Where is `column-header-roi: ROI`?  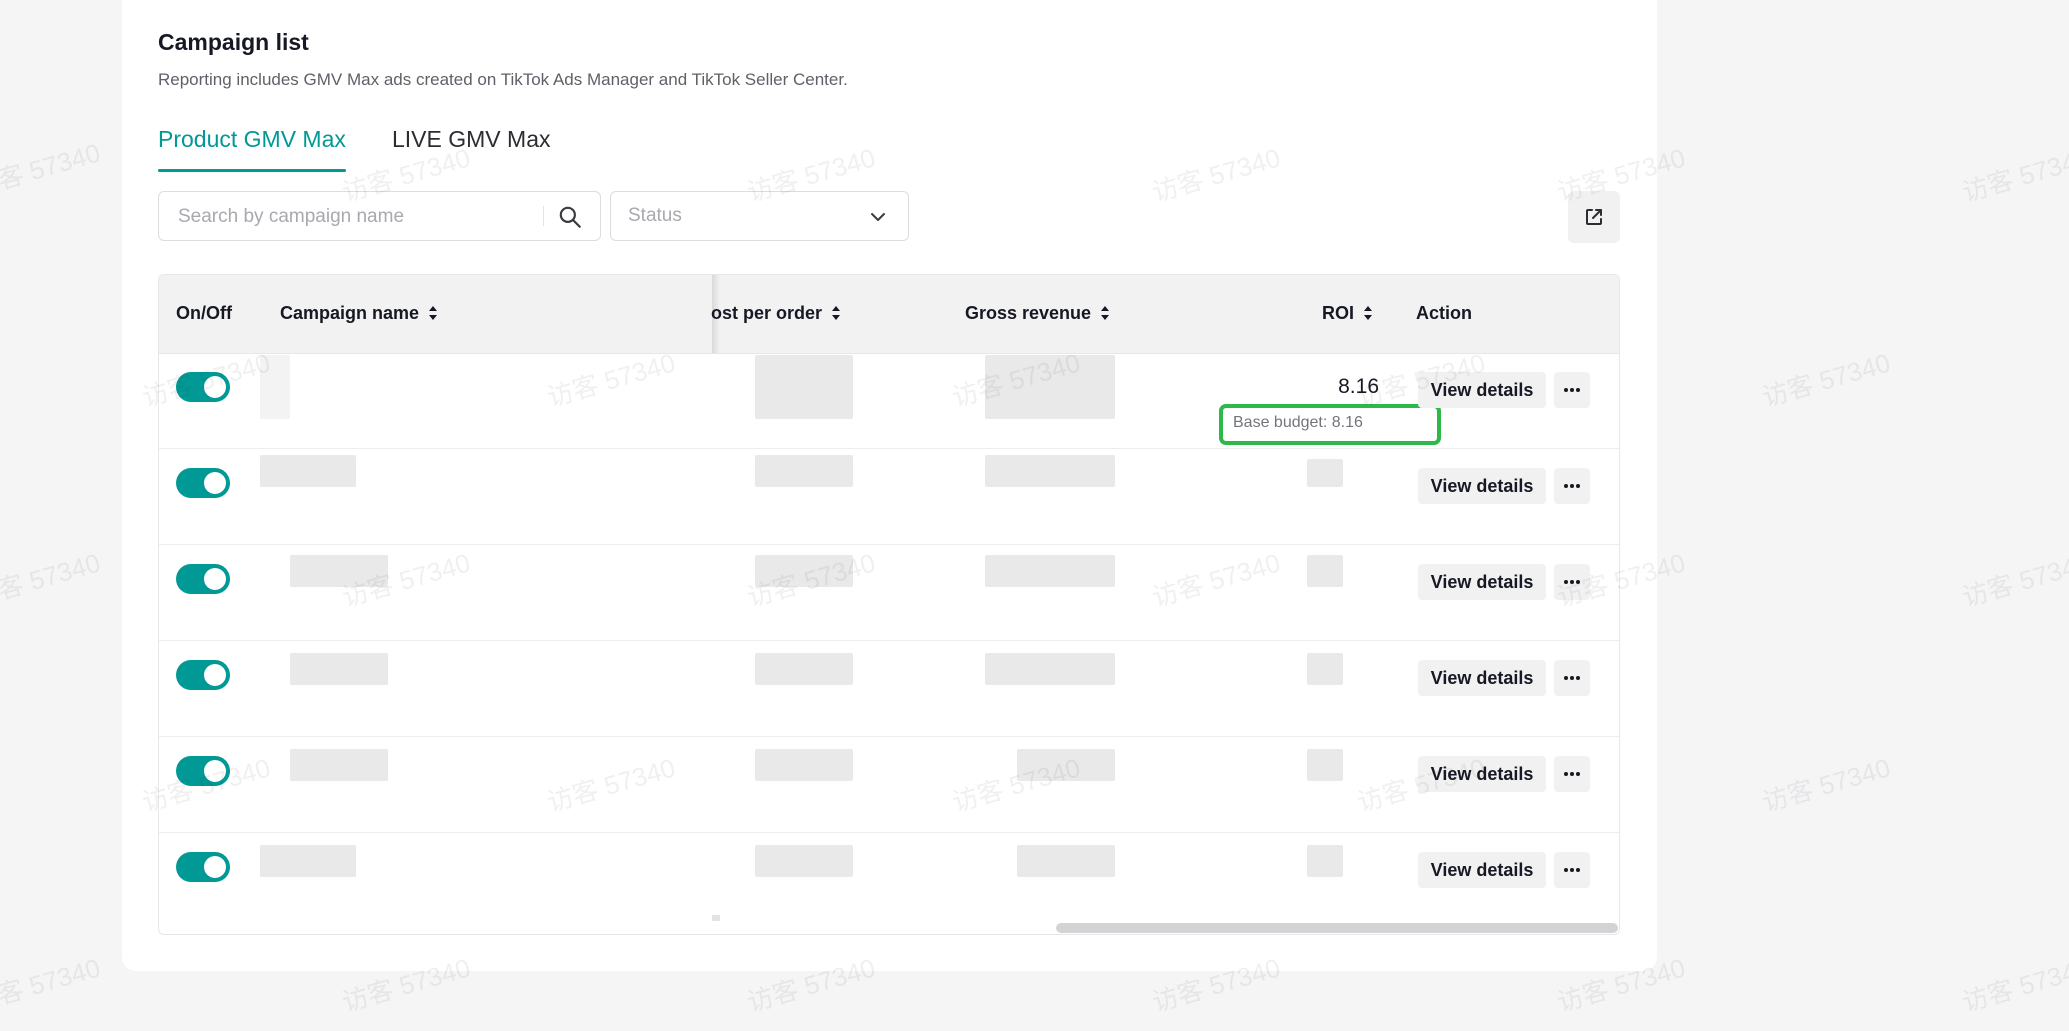
column-header-roi: ROI is located at coordinates (1347, 313).